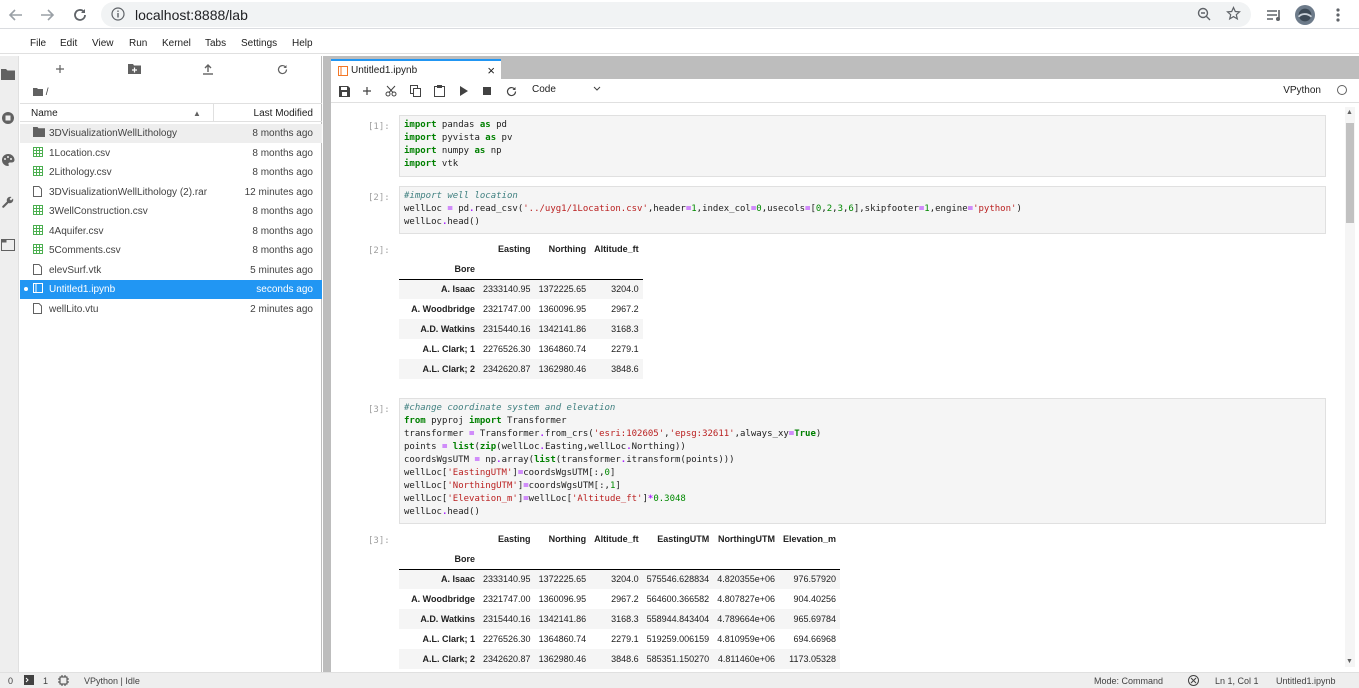 This screenshot has width=1359, height=688. Describe the element at coordinates (171, 270) in the screenshot. I see `file-row: elevSurf.vtk 5 minutes ago` at that location.